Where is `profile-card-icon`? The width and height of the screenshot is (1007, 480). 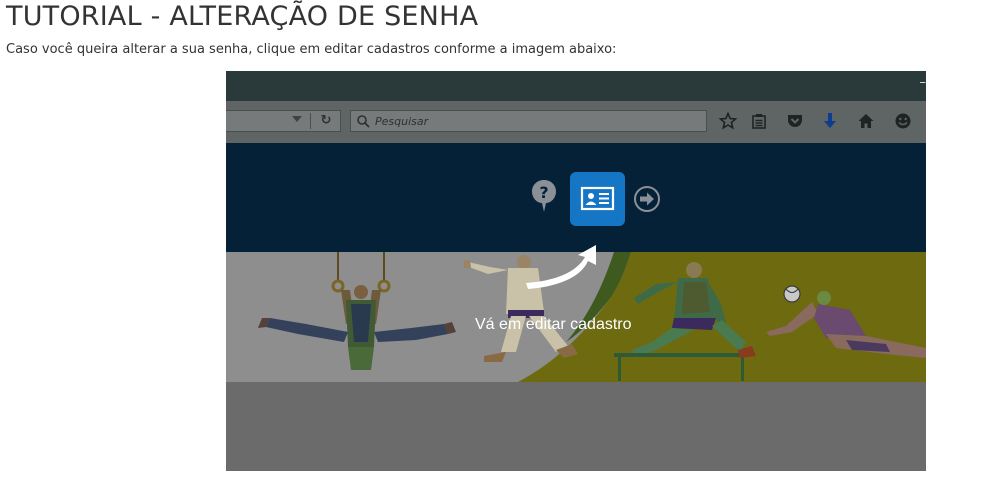 profile-card-icon is located at coordinates (597, 198).